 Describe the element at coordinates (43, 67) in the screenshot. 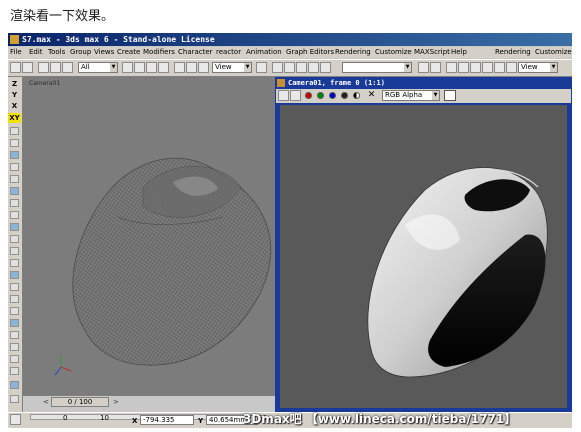

I see `select-link-icon` at that location.